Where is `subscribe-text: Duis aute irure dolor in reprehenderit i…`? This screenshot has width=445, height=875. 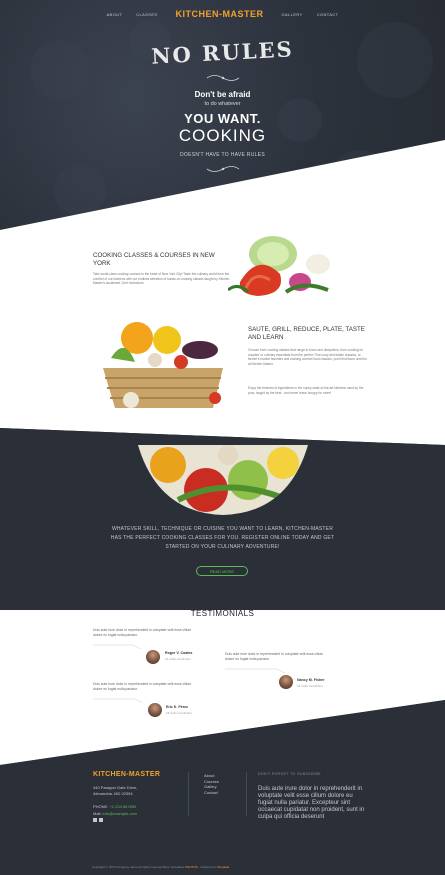 subscribe-text: Duis aute irure dolor in reprehenderit i… is located at coordinates (311, 803).